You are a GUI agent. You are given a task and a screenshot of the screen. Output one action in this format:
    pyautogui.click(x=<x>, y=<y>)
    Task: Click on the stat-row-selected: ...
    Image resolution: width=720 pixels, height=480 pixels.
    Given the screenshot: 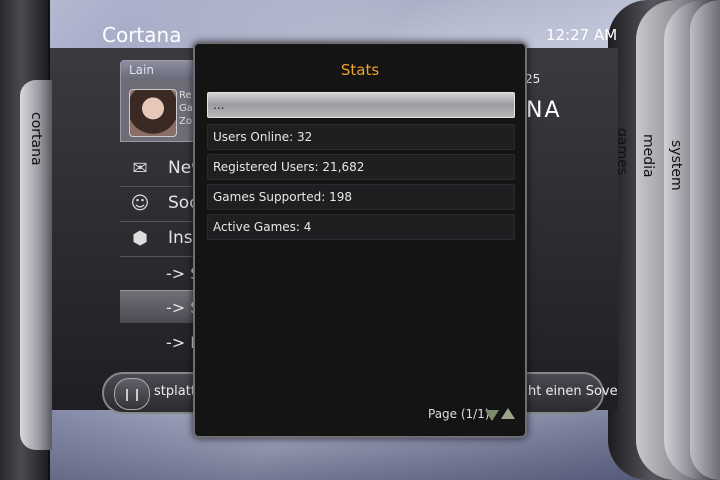 What is the action you would take?
    pyautogui.click(x=361, y=105)
    